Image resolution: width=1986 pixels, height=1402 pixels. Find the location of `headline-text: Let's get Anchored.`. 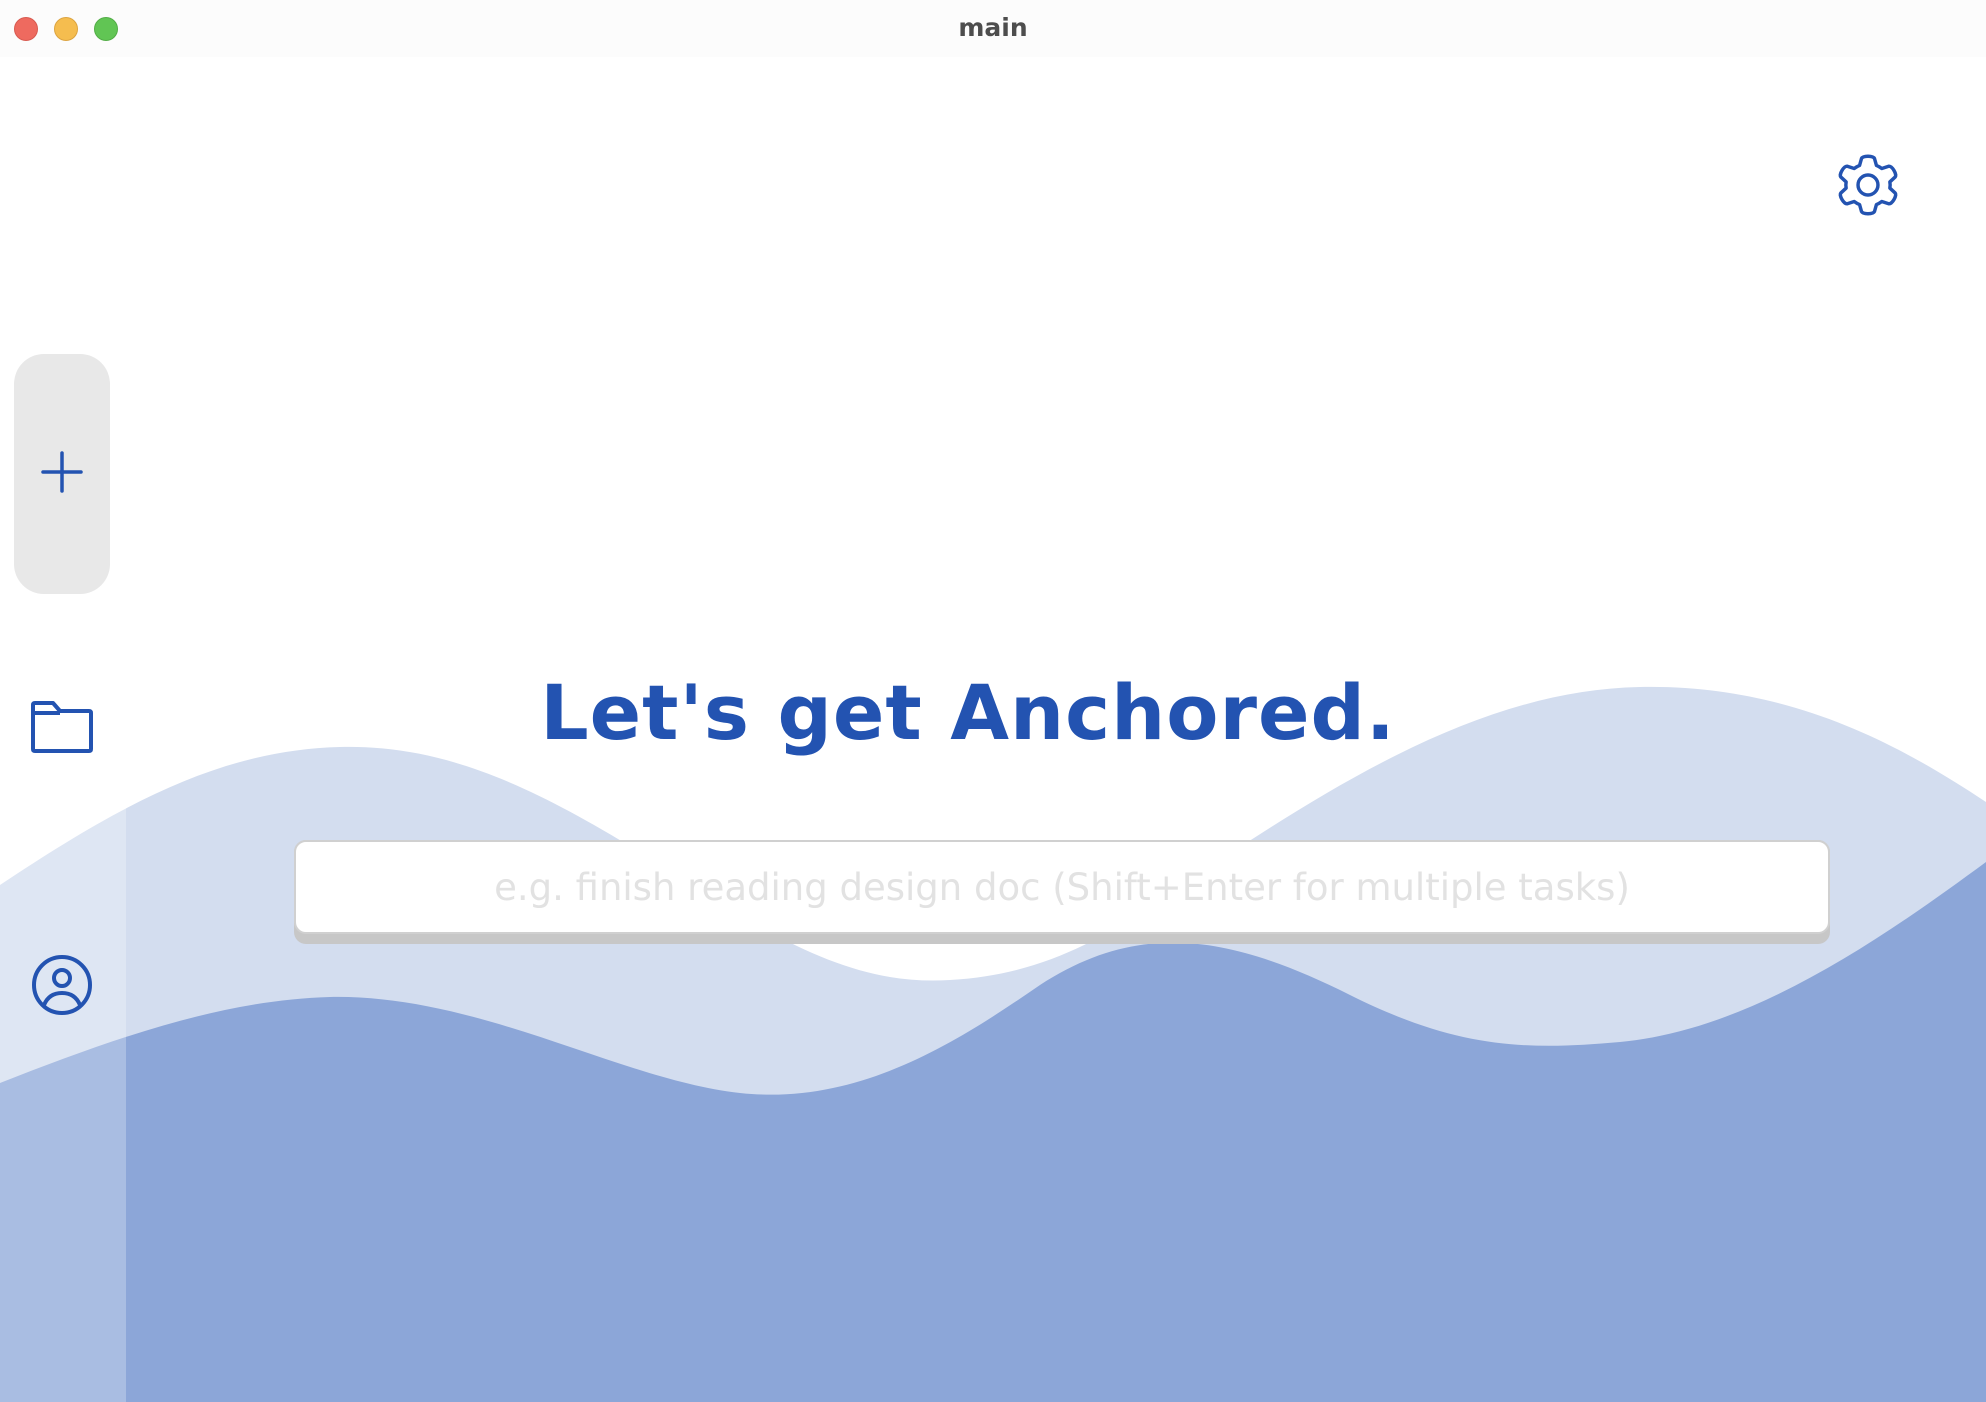

headline-text: Let's get Anchored. is located at coordinates (968, 712).